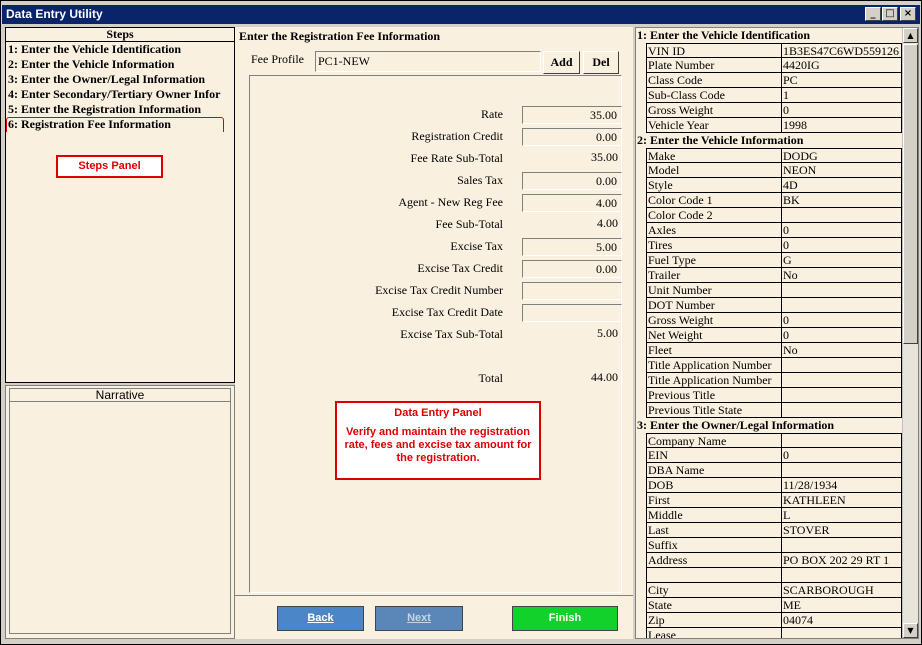 Image resolution: width=922 pixels, height=645 pixels. Describe the element at coordinates (713, 155) in the screenshot. I see `summary-field-label: Make` at that location.